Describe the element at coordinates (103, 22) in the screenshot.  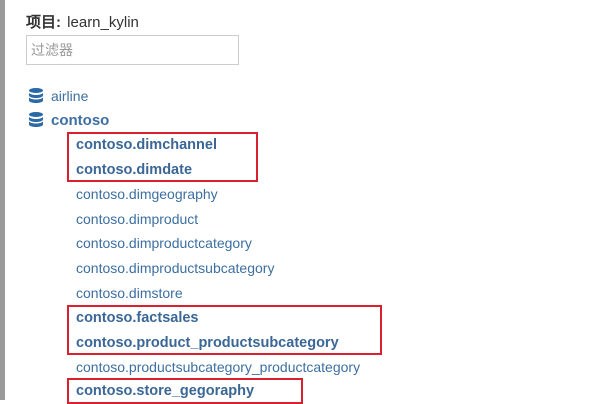
I see `project-name: learn_kylin` at that location.